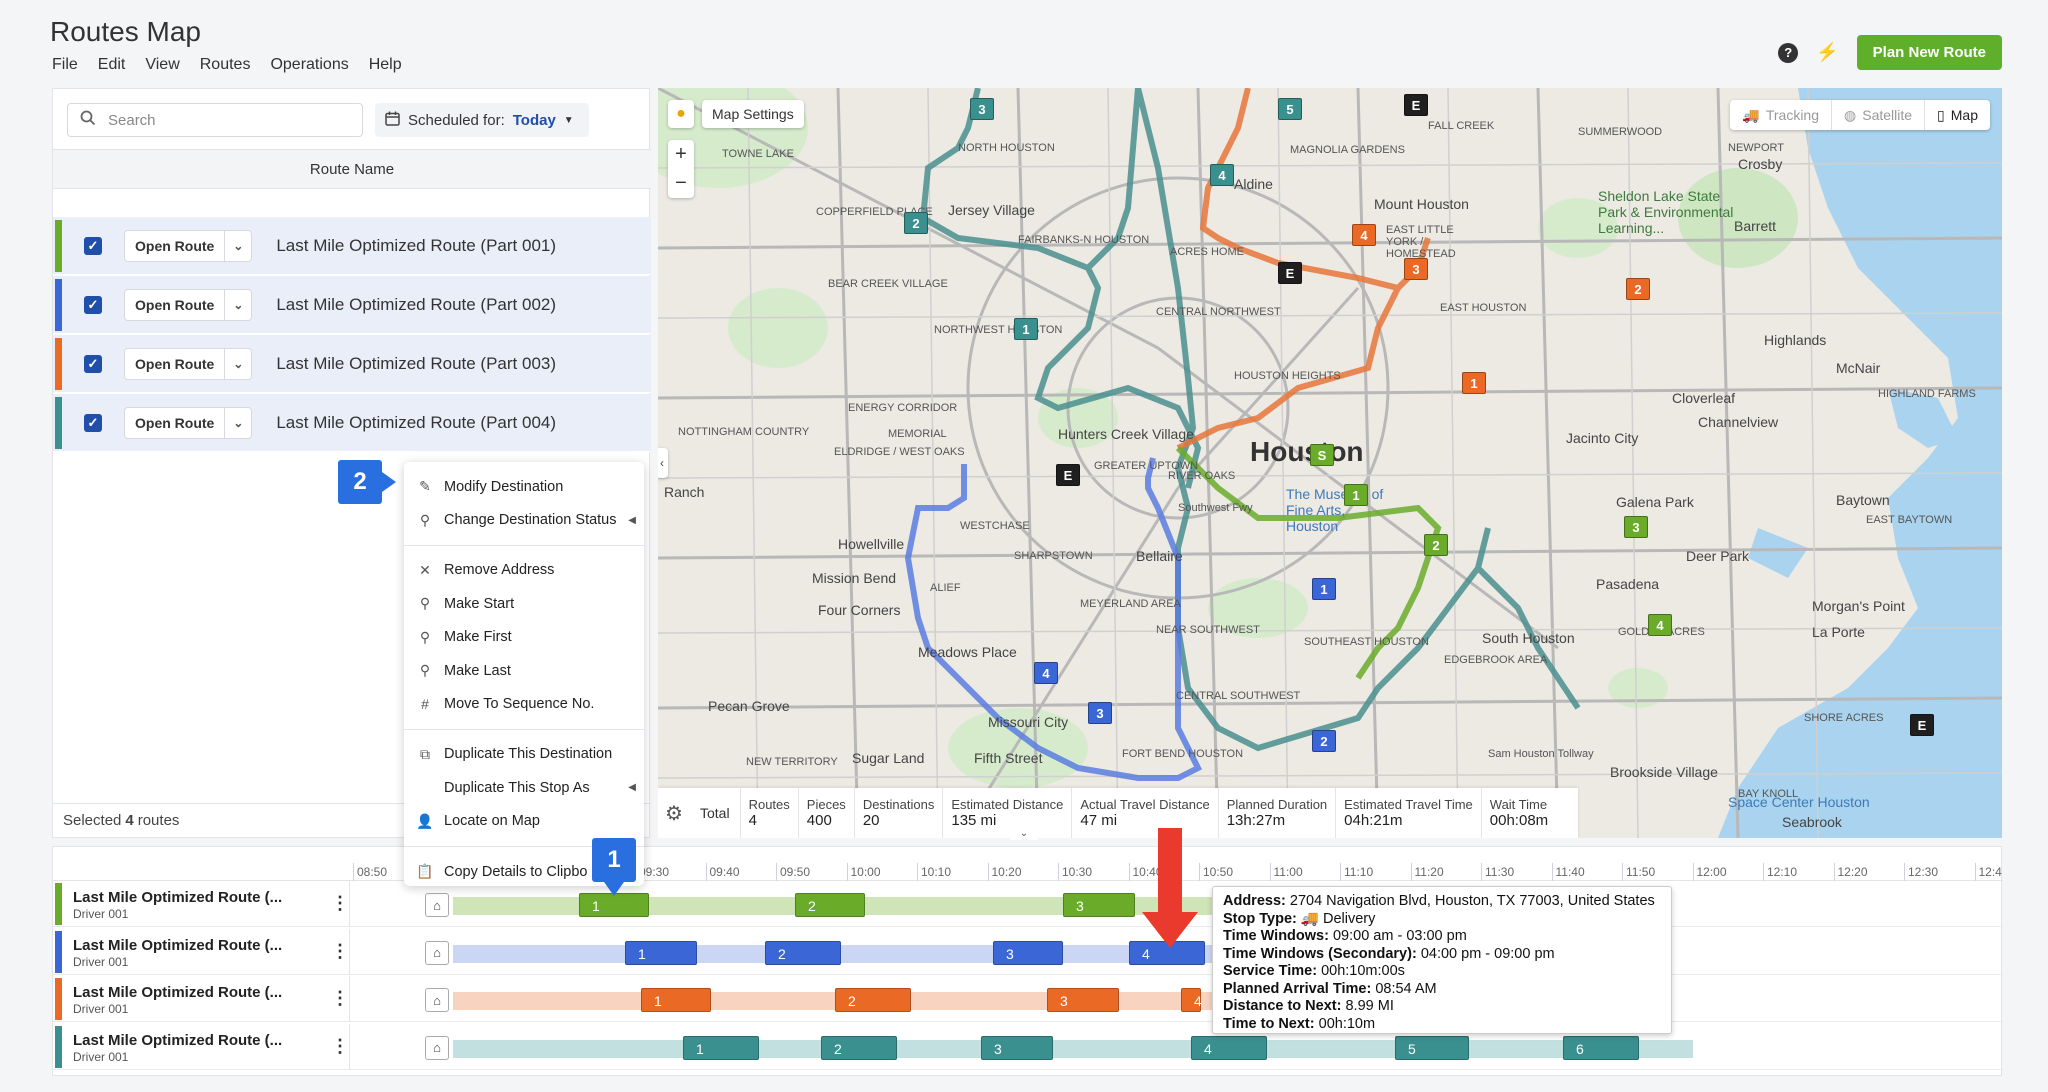  I want to click on menu-routes: Routes, so click(225, 65).